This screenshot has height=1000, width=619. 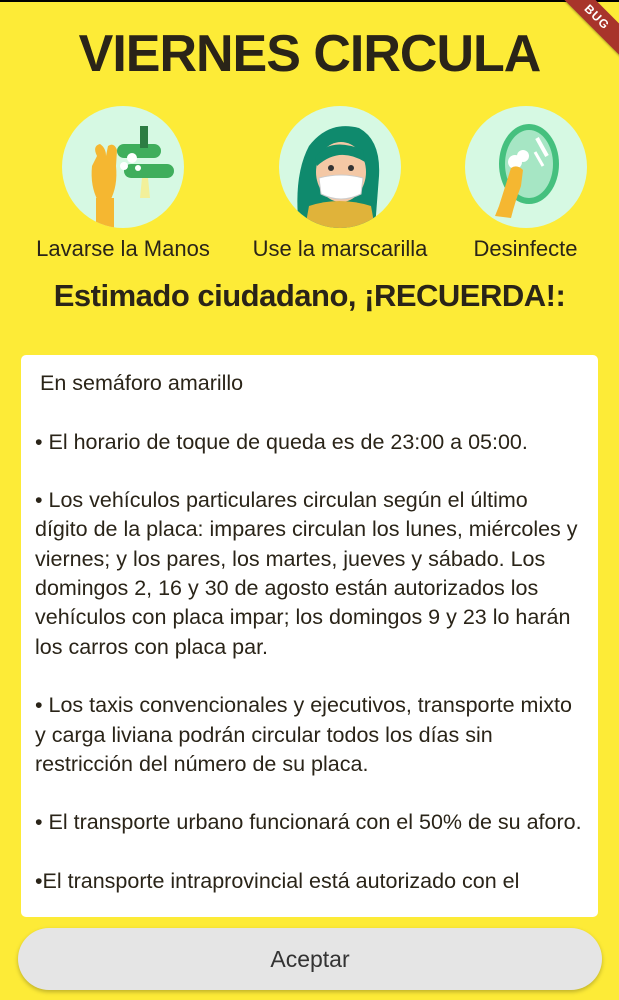 I want to click on accept-button: Aceptar, so click(x=310, y=959).